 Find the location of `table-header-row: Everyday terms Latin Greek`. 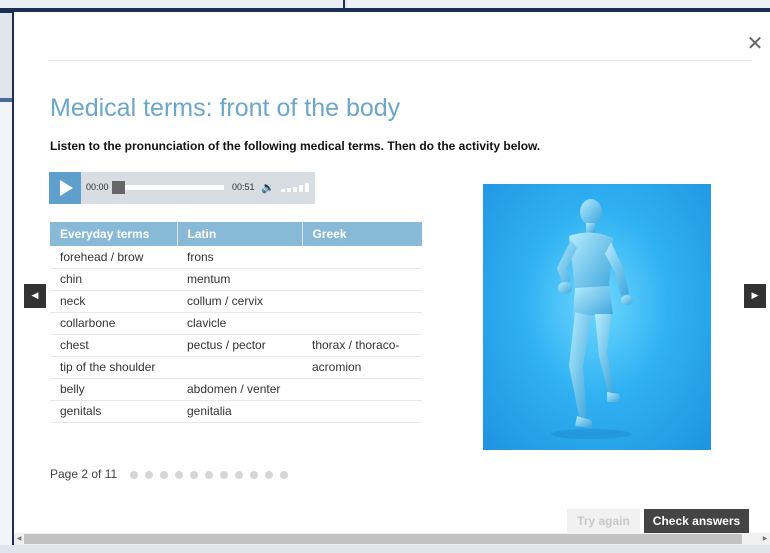

table-header-row: Everyday terms Latin Greek is located at coordinates (236, 234).